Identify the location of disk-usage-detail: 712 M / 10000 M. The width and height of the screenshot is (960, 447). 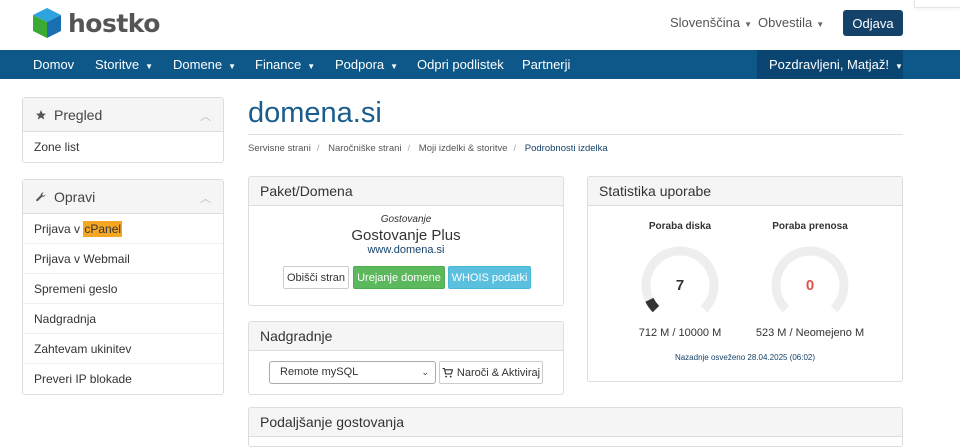
(680, 333).